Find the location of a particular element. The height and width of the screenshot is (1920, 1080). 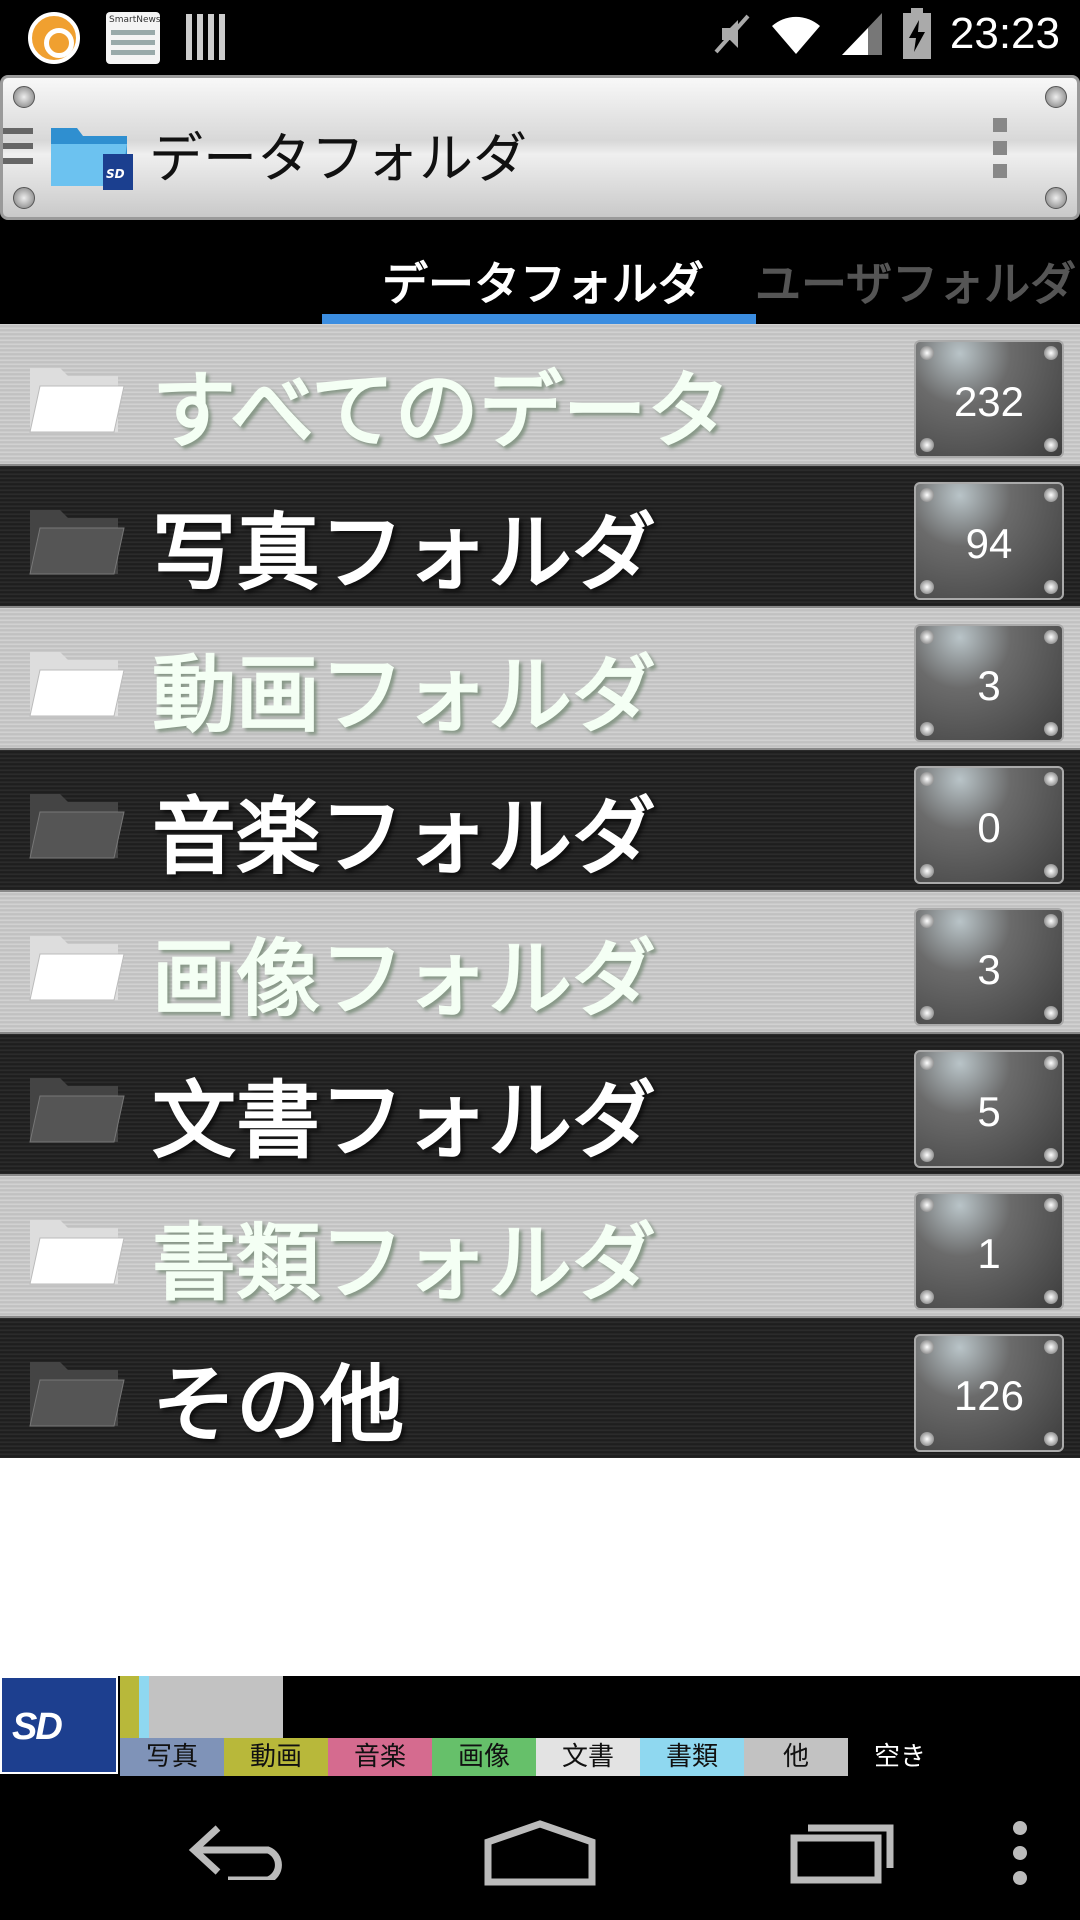

recents-icon is located at coordinates (843, 1853).